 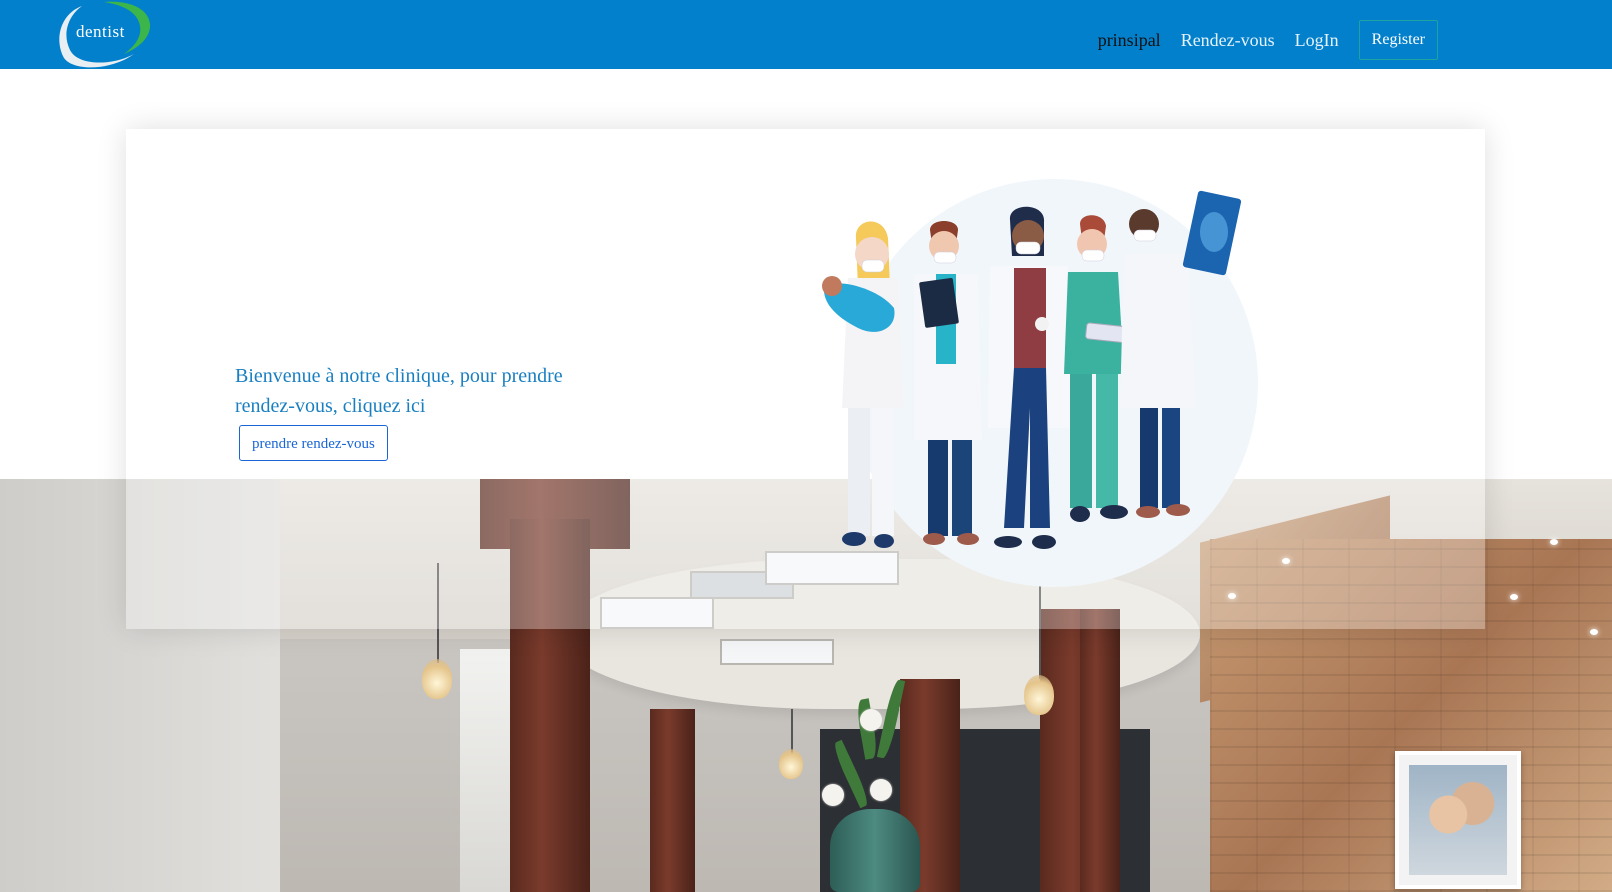 I want to click on register-button: Register, so click(x=1398, y=40).